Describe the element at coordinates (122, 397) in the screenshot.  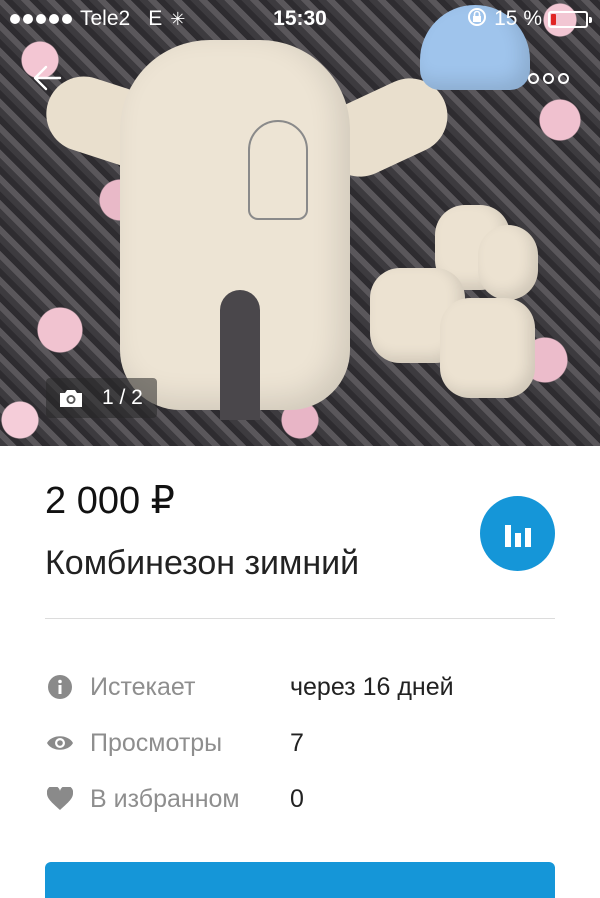
I see `photo-counter-text: 1 / 2` at that location.